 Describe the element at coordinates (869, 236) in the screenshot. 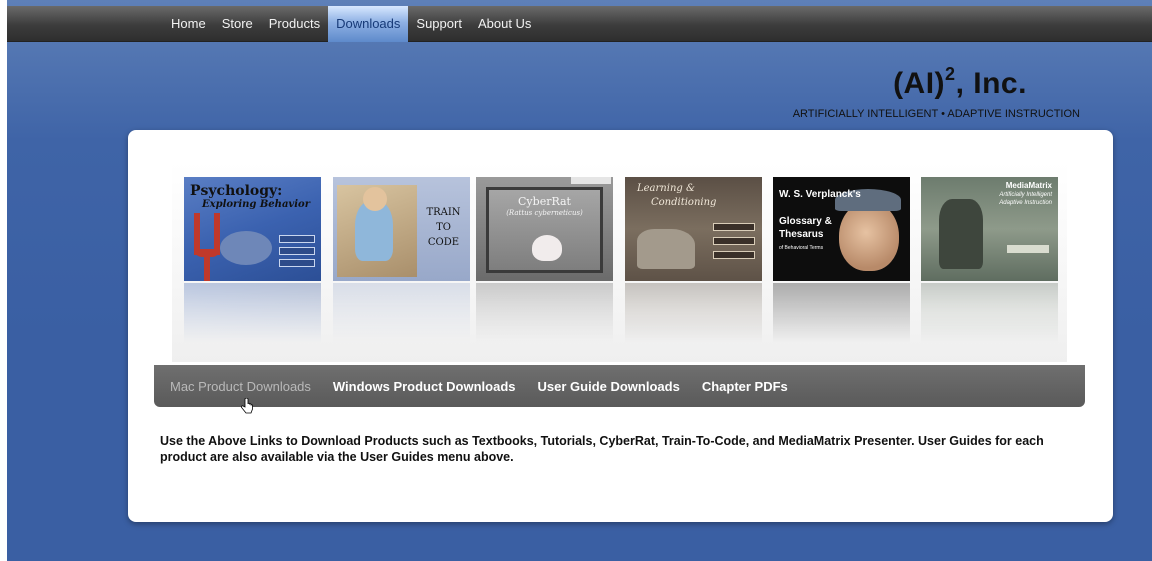

I see `portrait-face` at that location.